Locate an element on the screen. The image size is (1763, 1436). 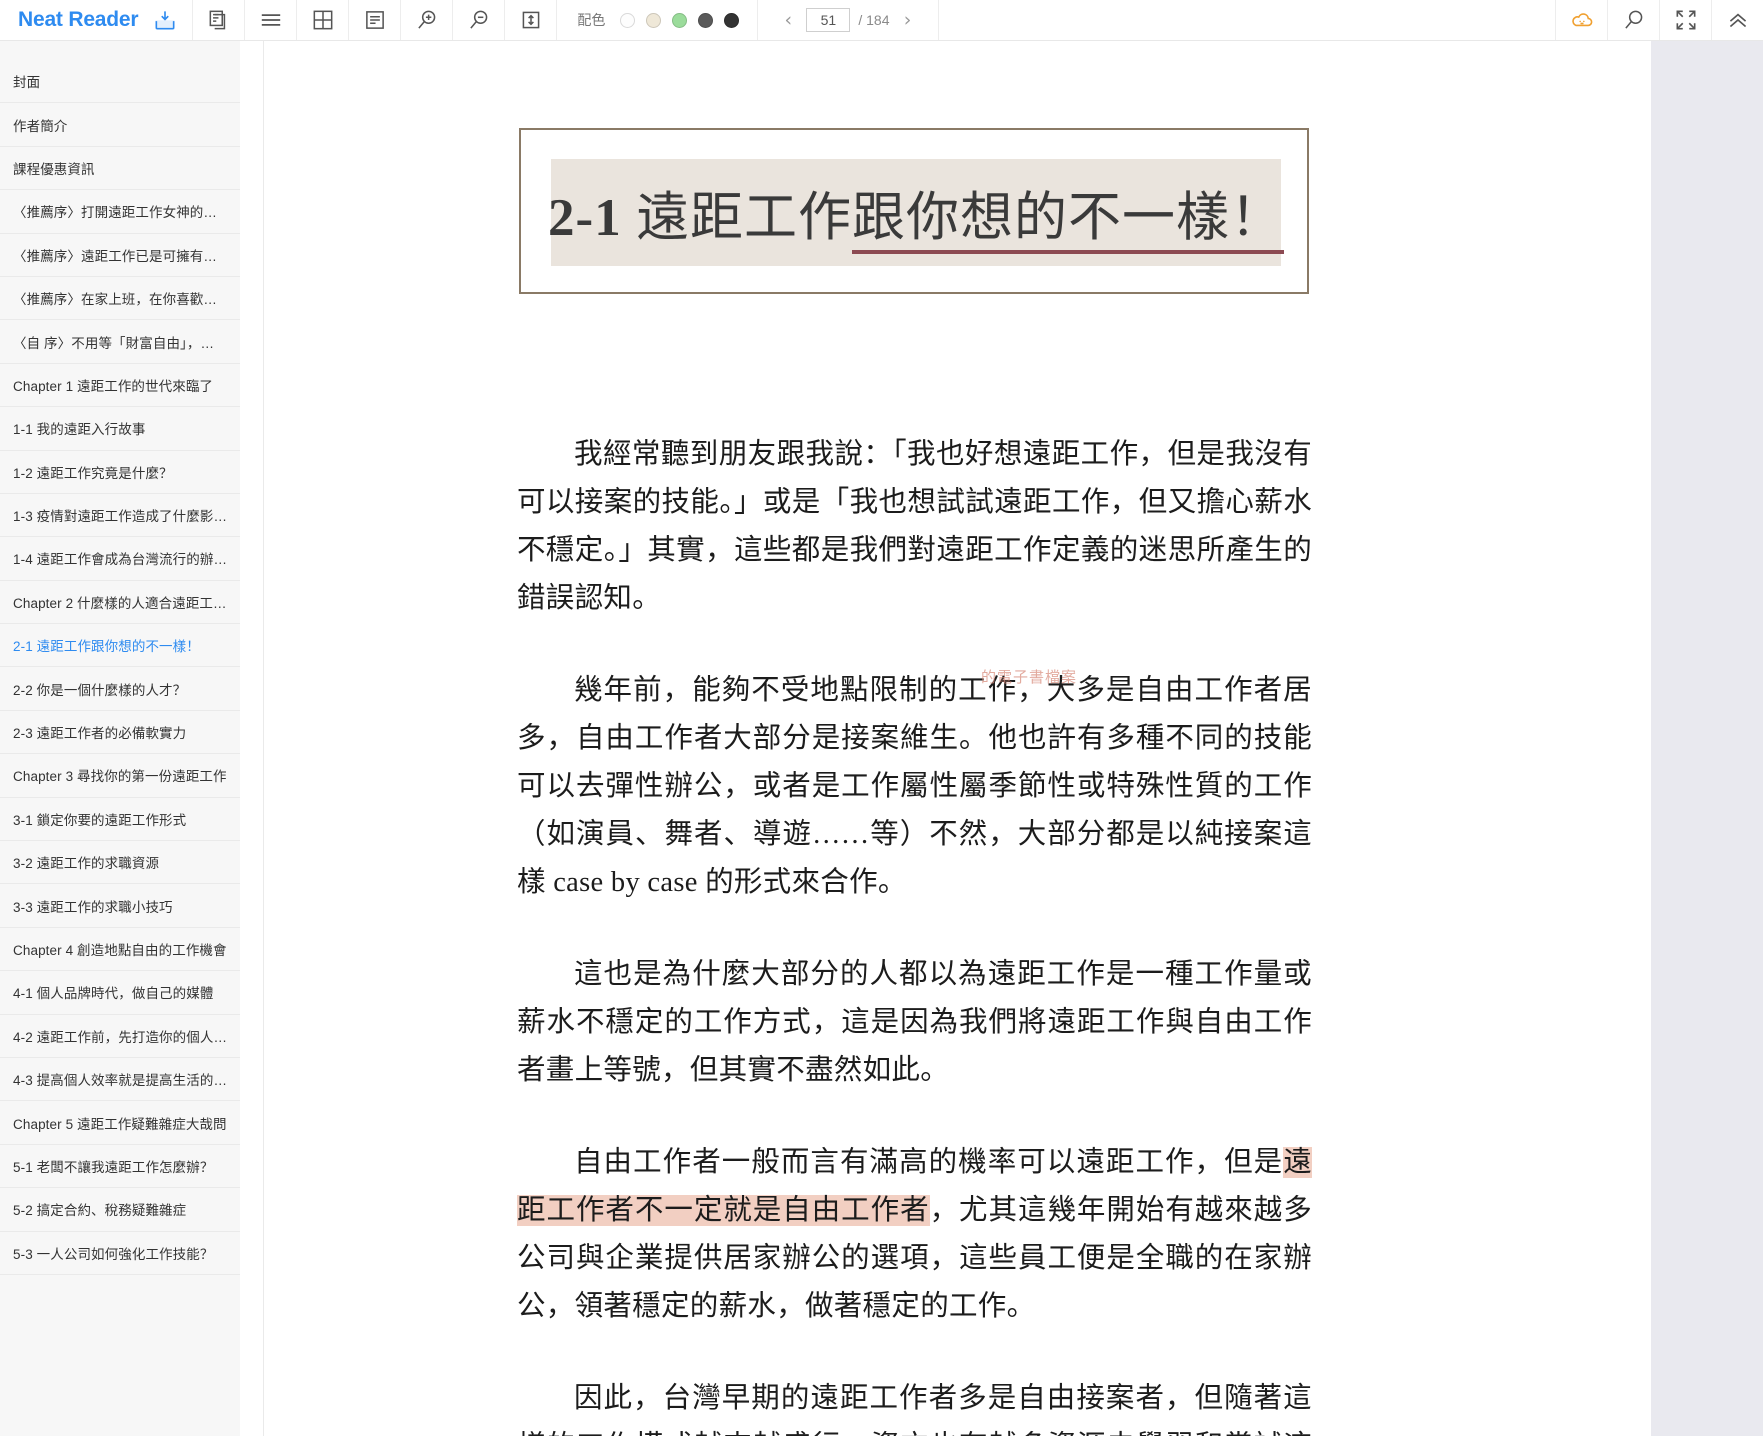
line-height-button is located at coordinates (530, 20).